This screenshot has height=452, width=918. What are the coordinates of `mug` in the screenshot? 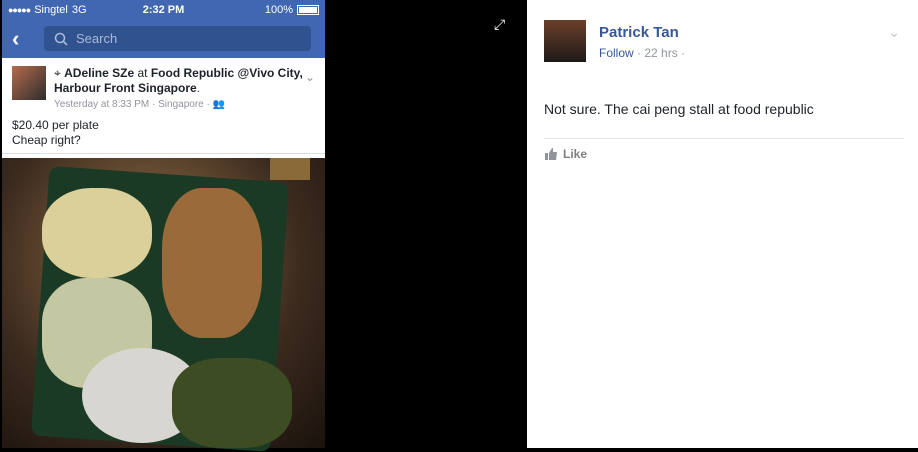 It's located at (290, 169).